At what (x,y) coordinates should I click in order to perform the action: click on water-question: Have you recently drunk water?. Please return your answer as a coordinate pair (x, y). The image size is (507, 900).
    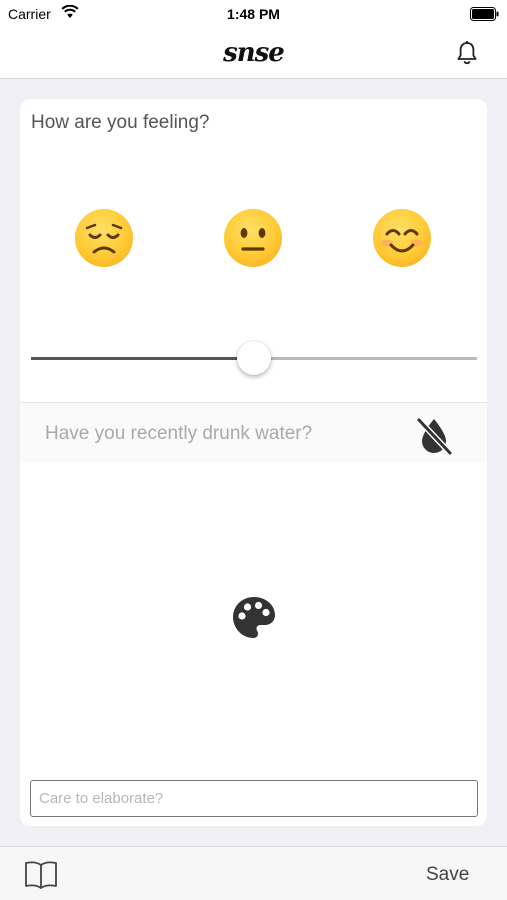
    Looking at the image, I should click on (179, 433).